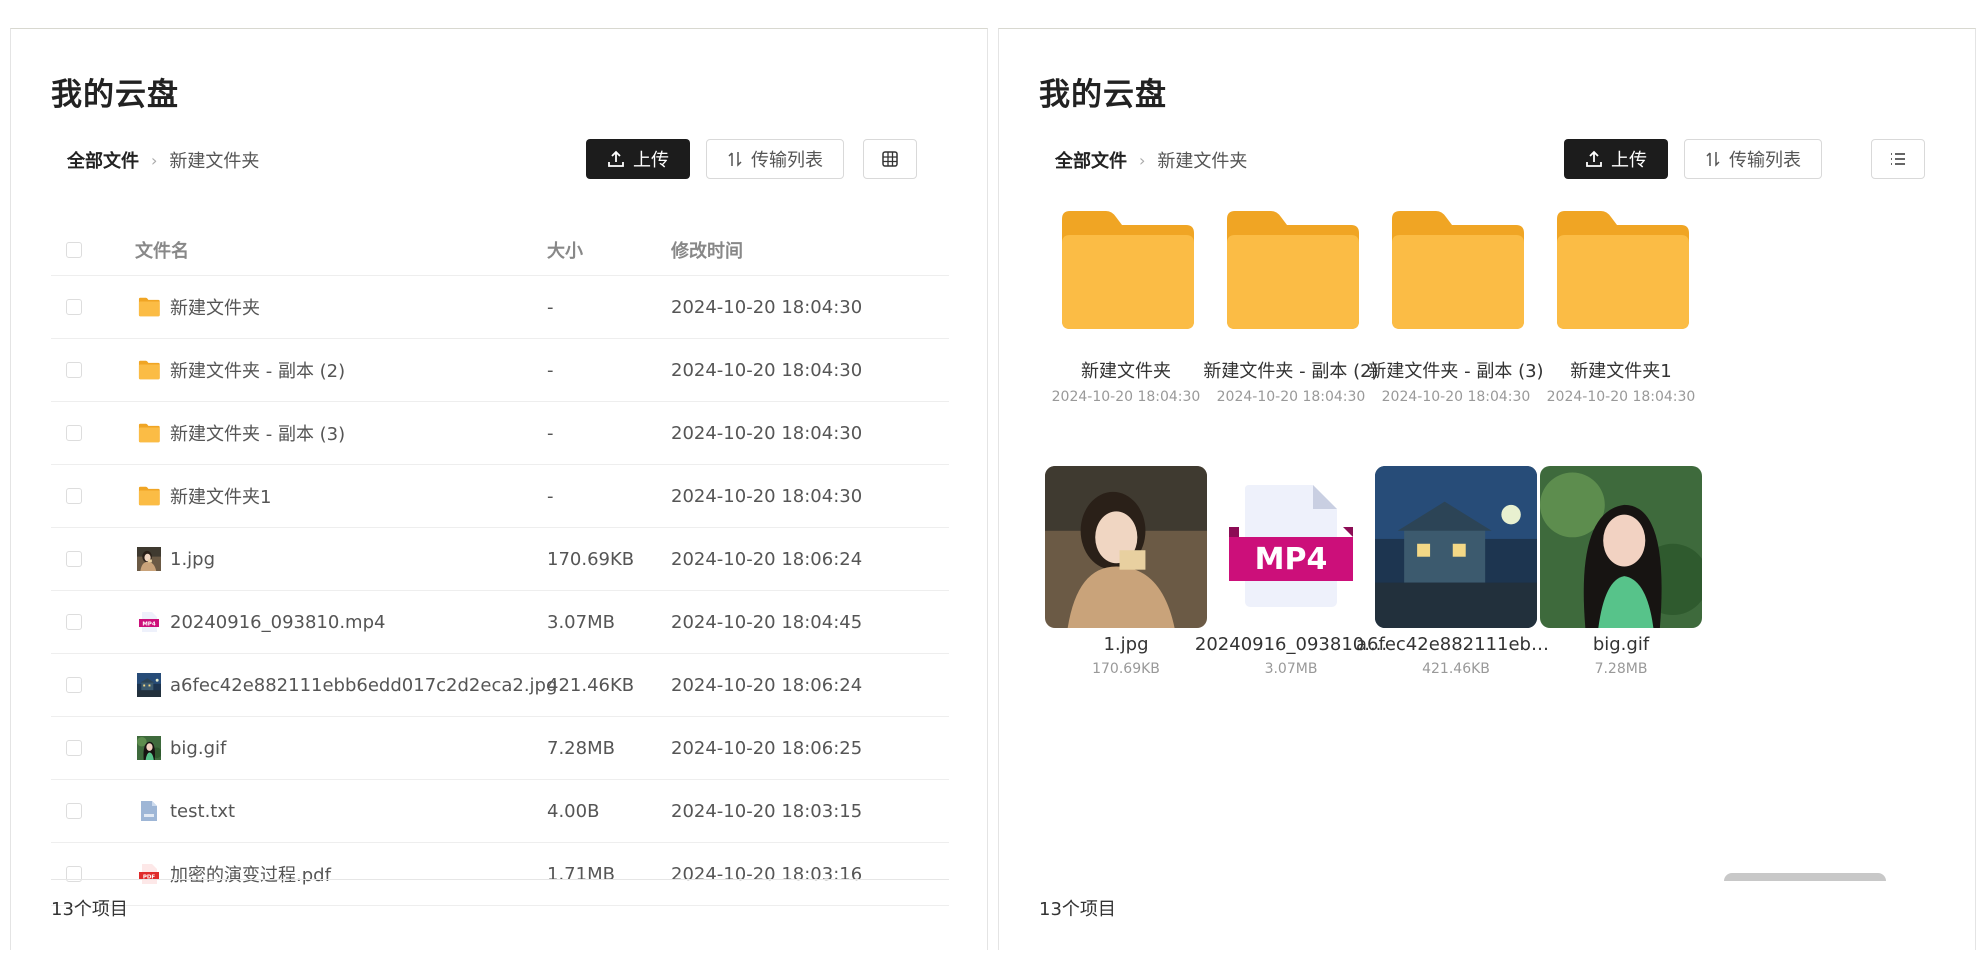  I want to click on grid-item-name: 新建文件夹1, so click(1621, 371).